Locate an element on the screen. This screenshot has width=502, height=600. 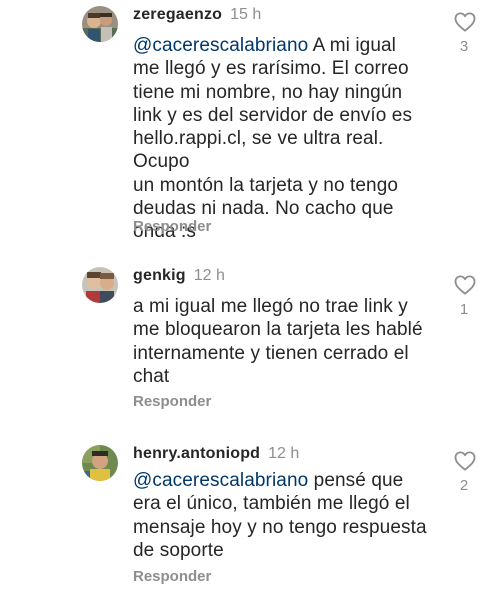
comment-line: hello.rappi.cl, se ve ultra real. Ocupo is located at coordinates (258, 150).